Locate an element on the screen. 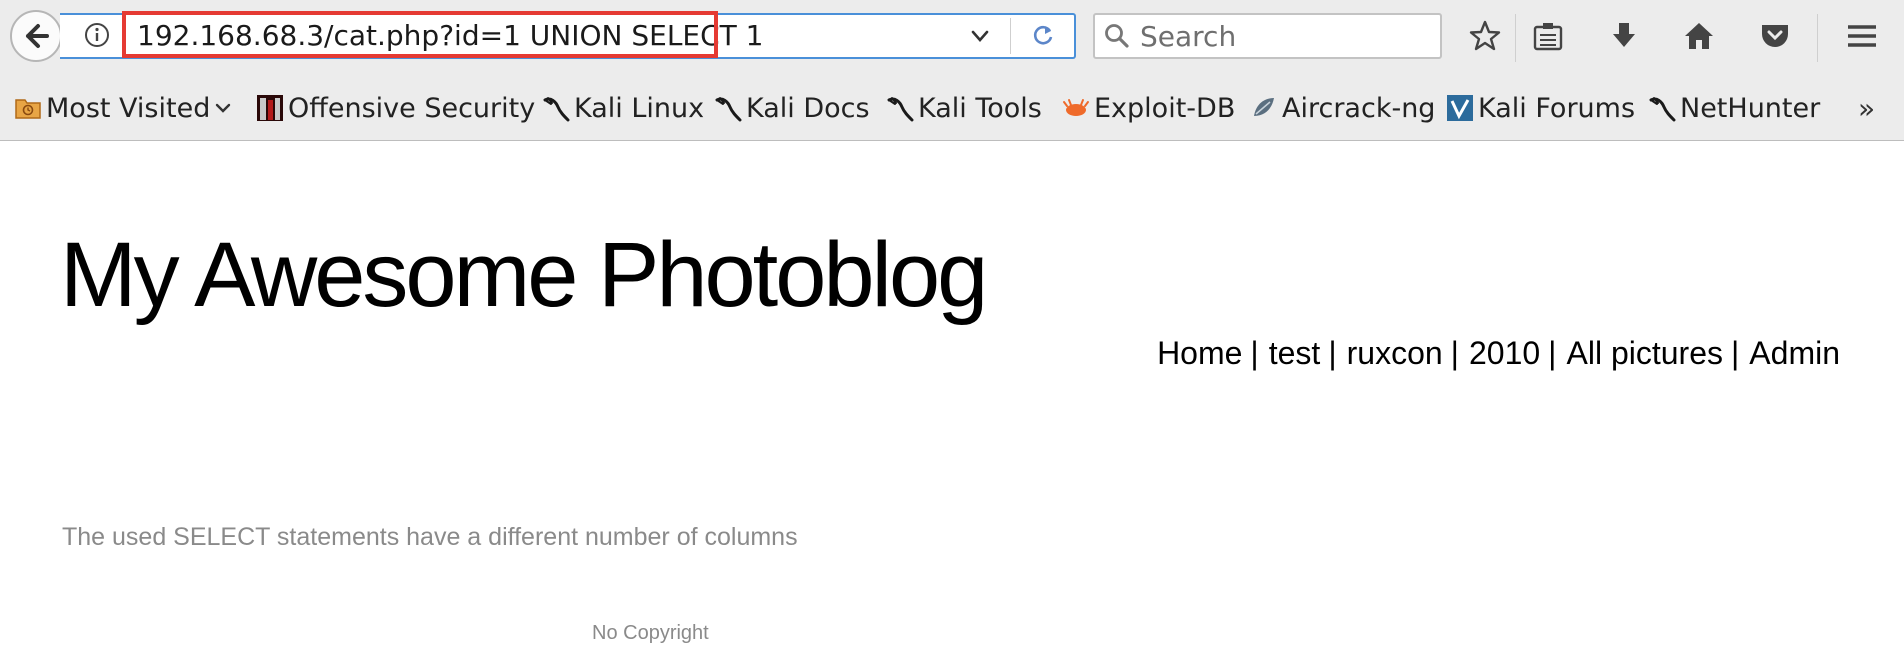 The width and height of the screenshot is (1904, 670). bookmark-most-visited: Most Visited is located at coordinates (124, 108).